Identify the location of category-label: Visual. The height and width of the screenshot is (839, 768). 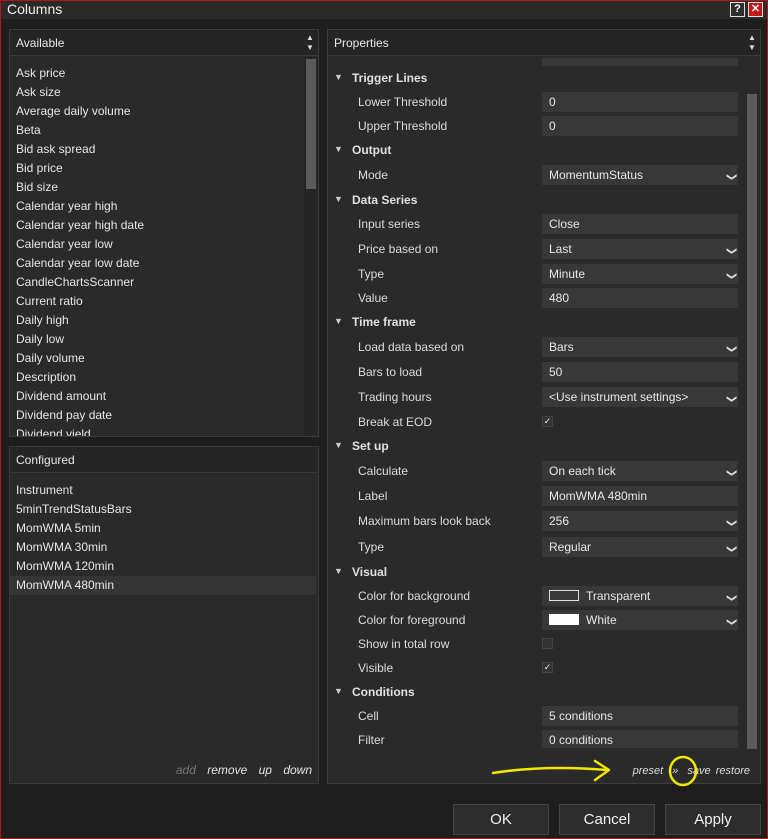
(370, 572).